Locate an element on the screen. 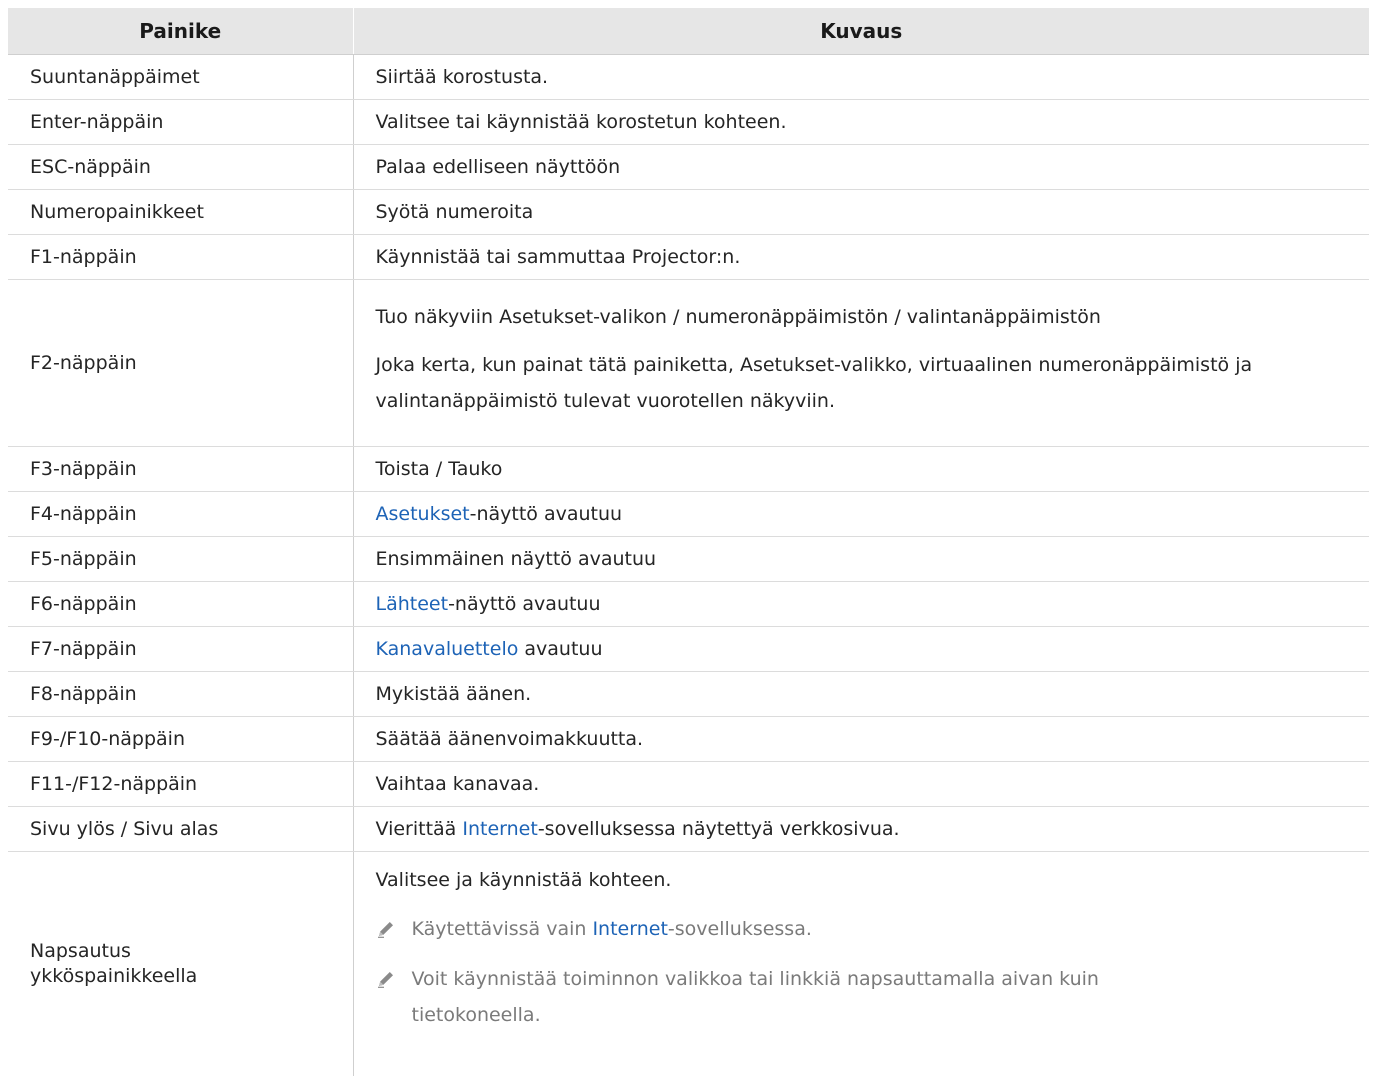 The height and width of the screenshot is (1076, 1375). row-description: Lähteet-näyttö avautuu is located at coordinates (861, 604).